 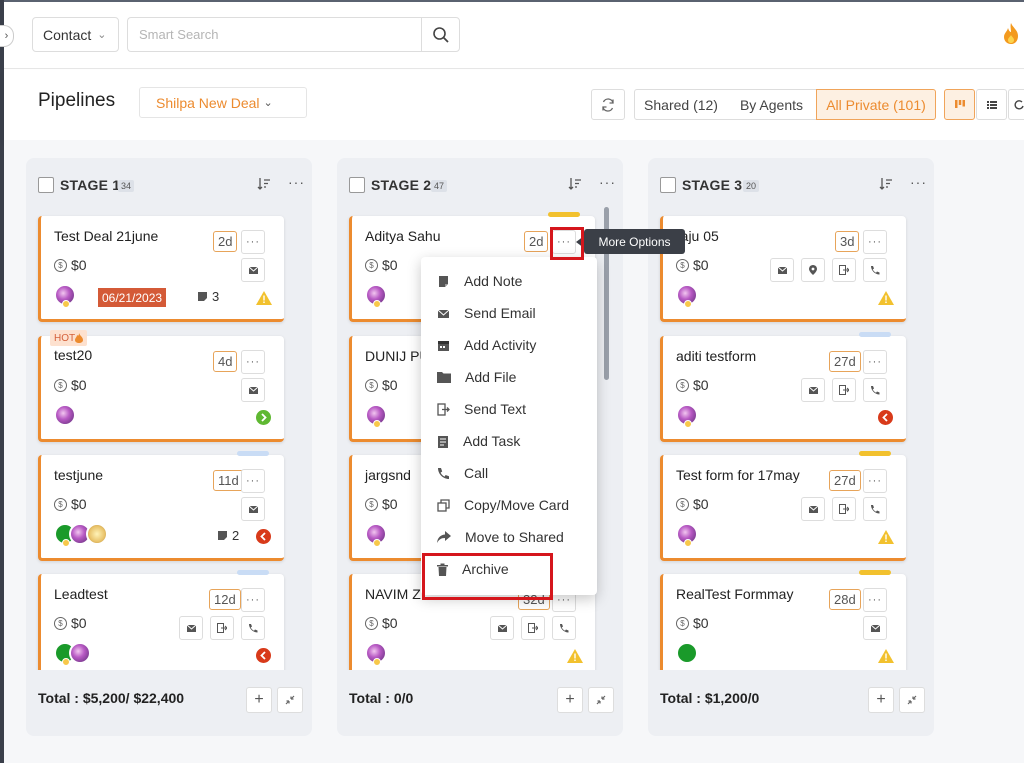 I want to click on pipeline-select: Shilpa New Deal ⌄, so click(x=223, y=102).